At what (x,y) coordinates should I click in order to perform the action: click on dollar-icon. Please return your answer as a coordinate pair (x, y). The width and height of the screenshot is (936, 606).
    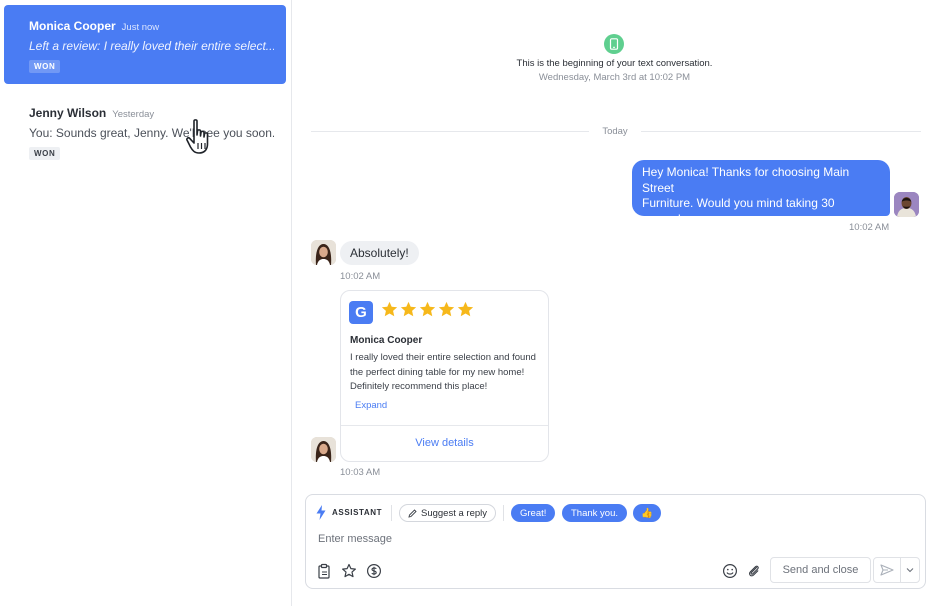
    Looking at the image, I should click on (374, 571).